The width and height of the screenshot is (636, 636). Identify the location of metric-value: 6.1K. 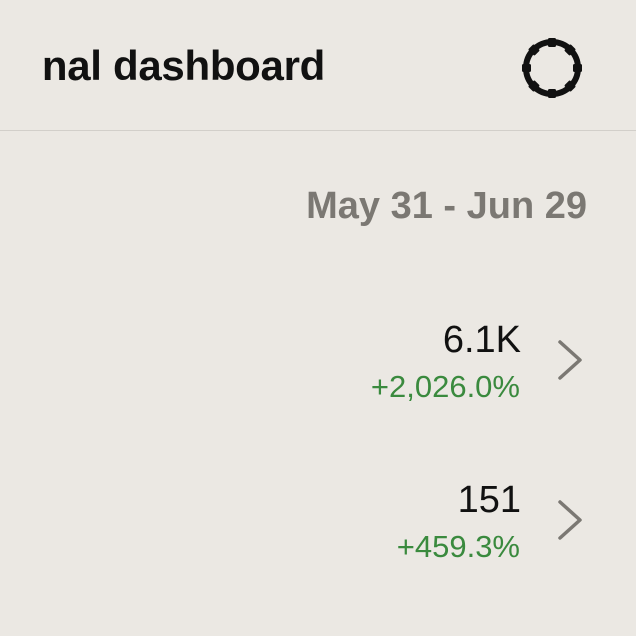
(481, 340).